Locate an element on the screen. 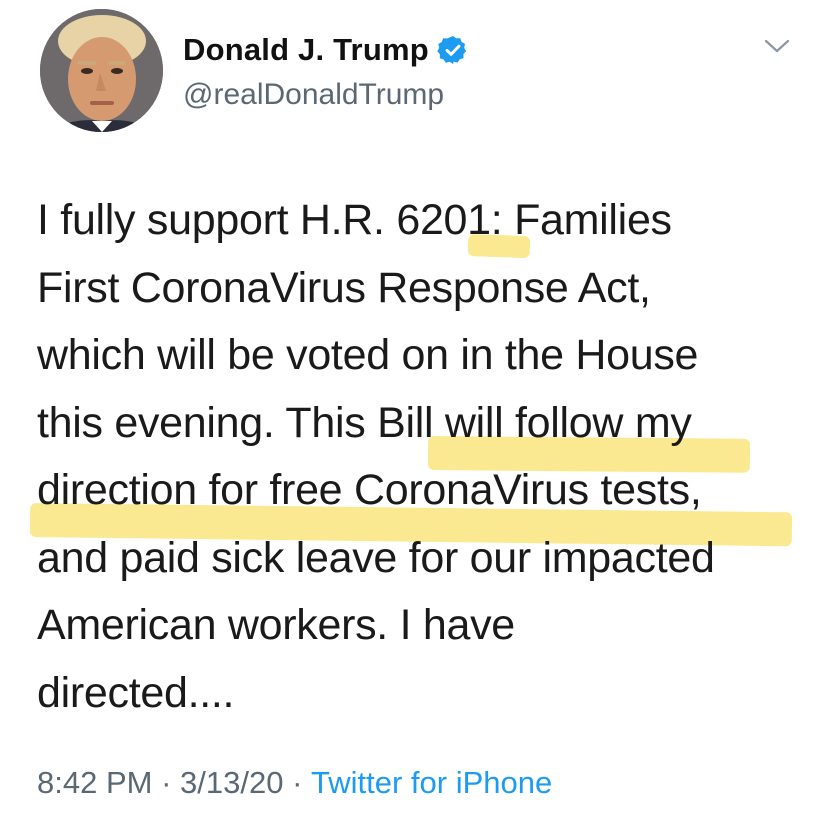 Image resolution: width=828 pixels, height=817 pixels. user-handle: @realDonaldTrump is located at coordinates (313, 95).